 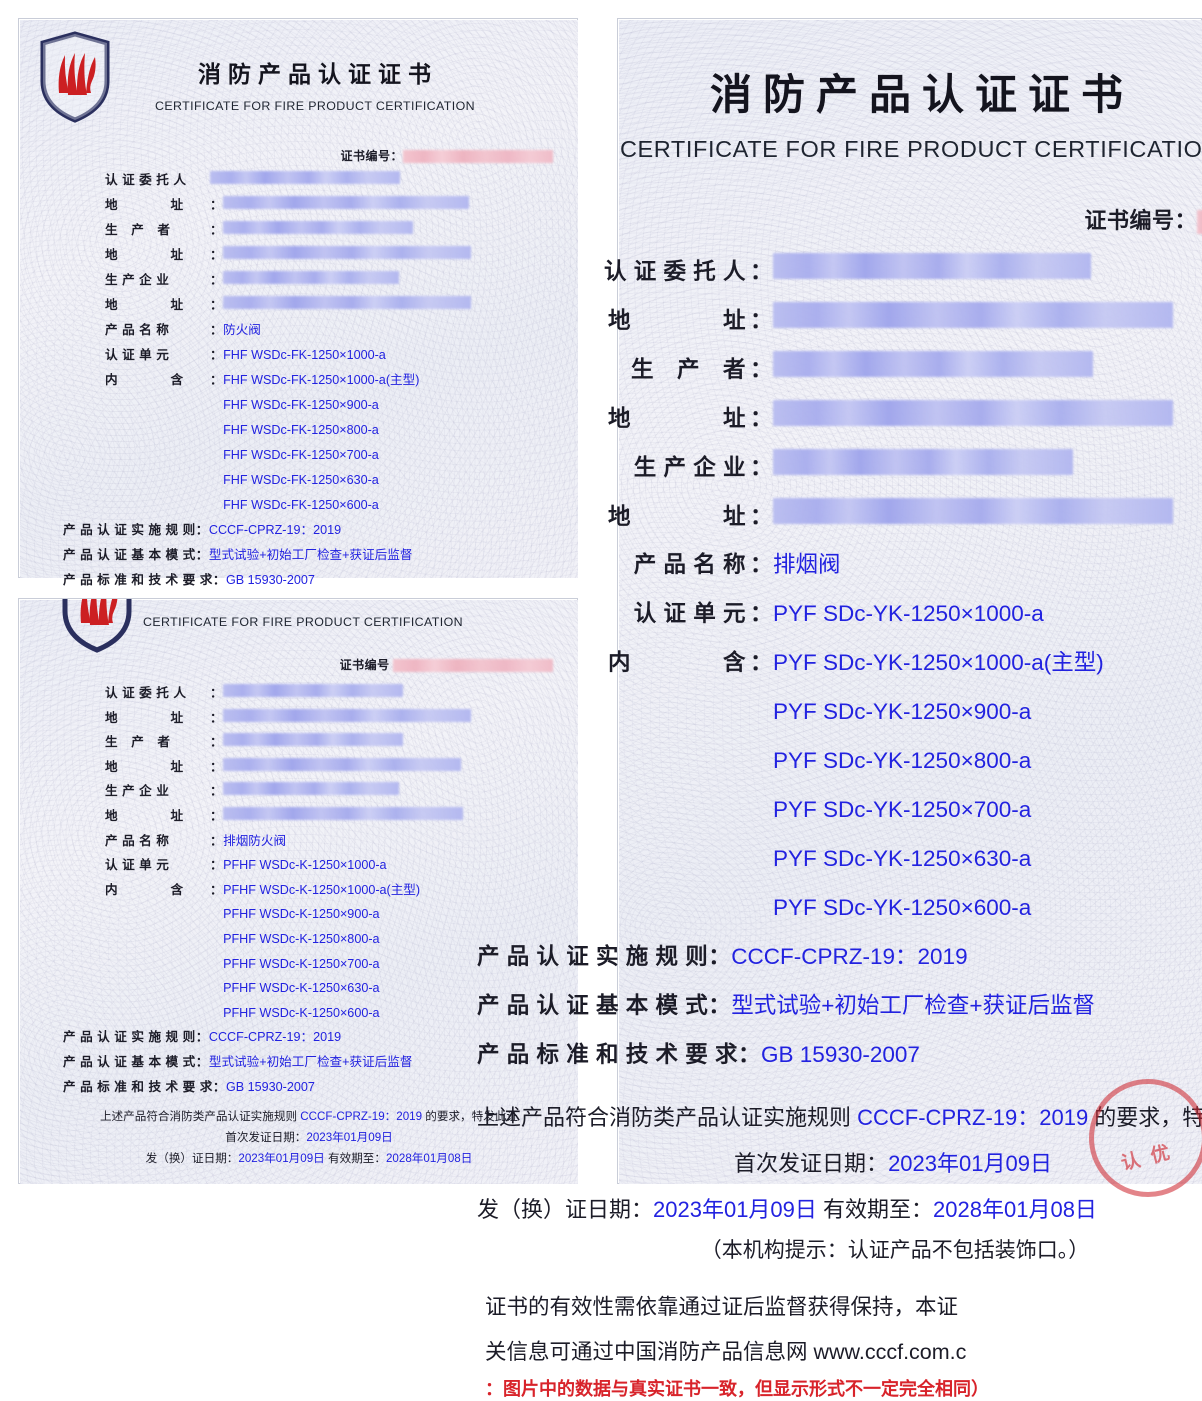 I want to click on first-issue-value: 2023年01月09日, so click(x=349, y=1138).